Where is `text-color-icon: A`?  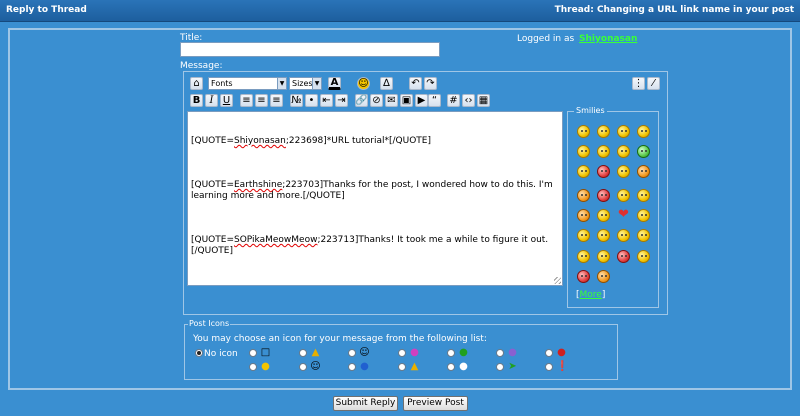
text-color-icon: A is located at coordinates (334, 83).